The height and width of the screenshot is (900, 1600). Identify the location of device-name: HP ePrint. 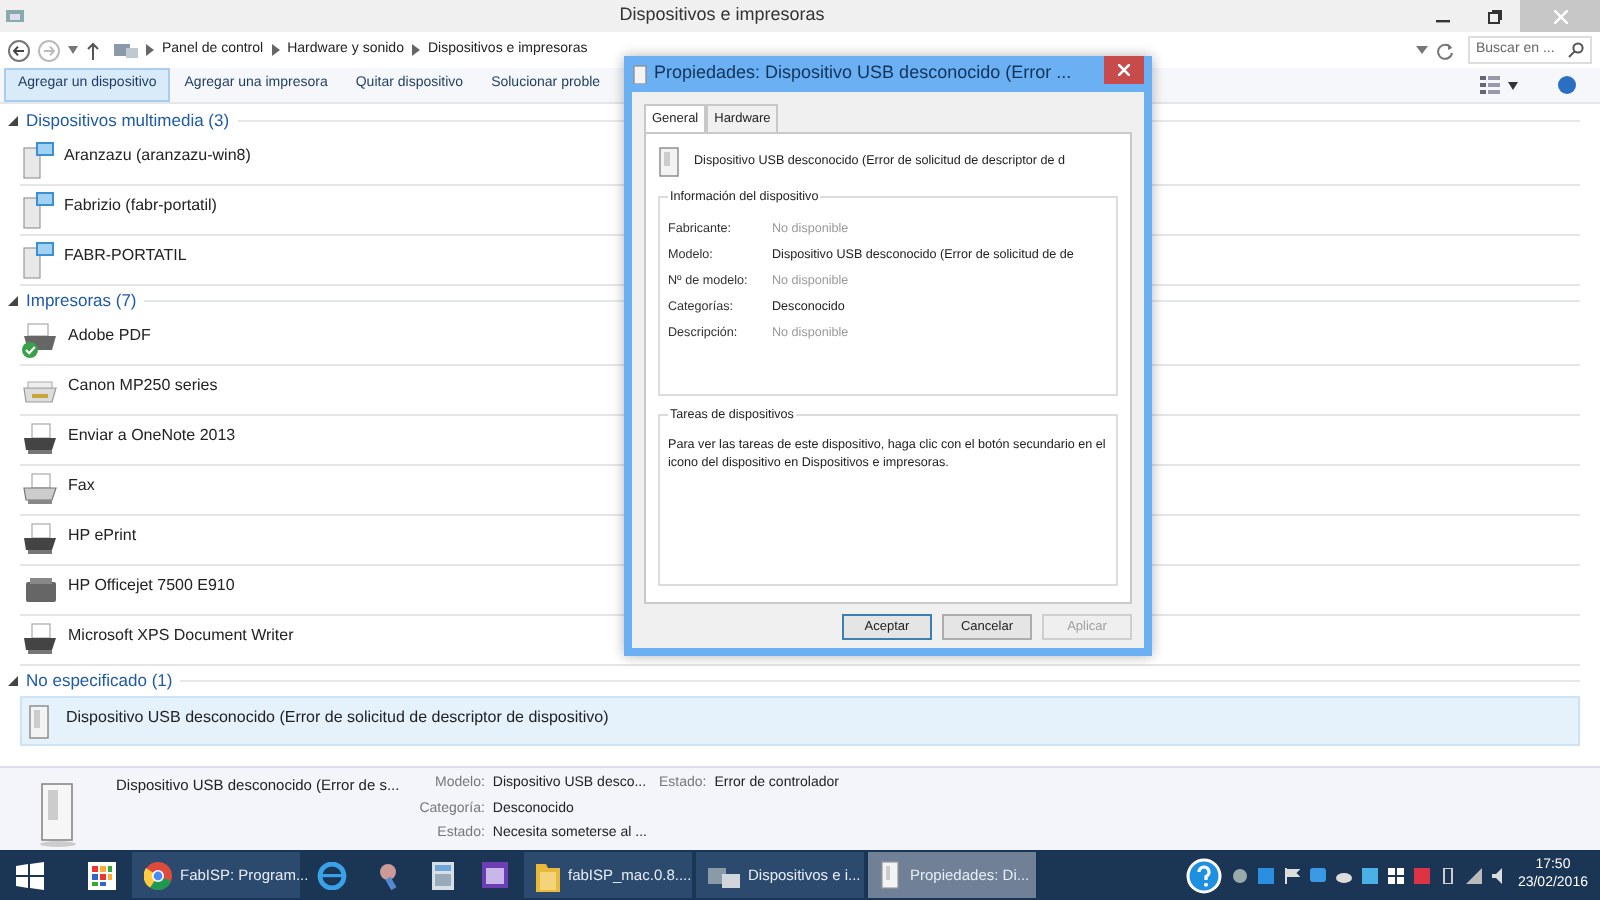
(102, 536).